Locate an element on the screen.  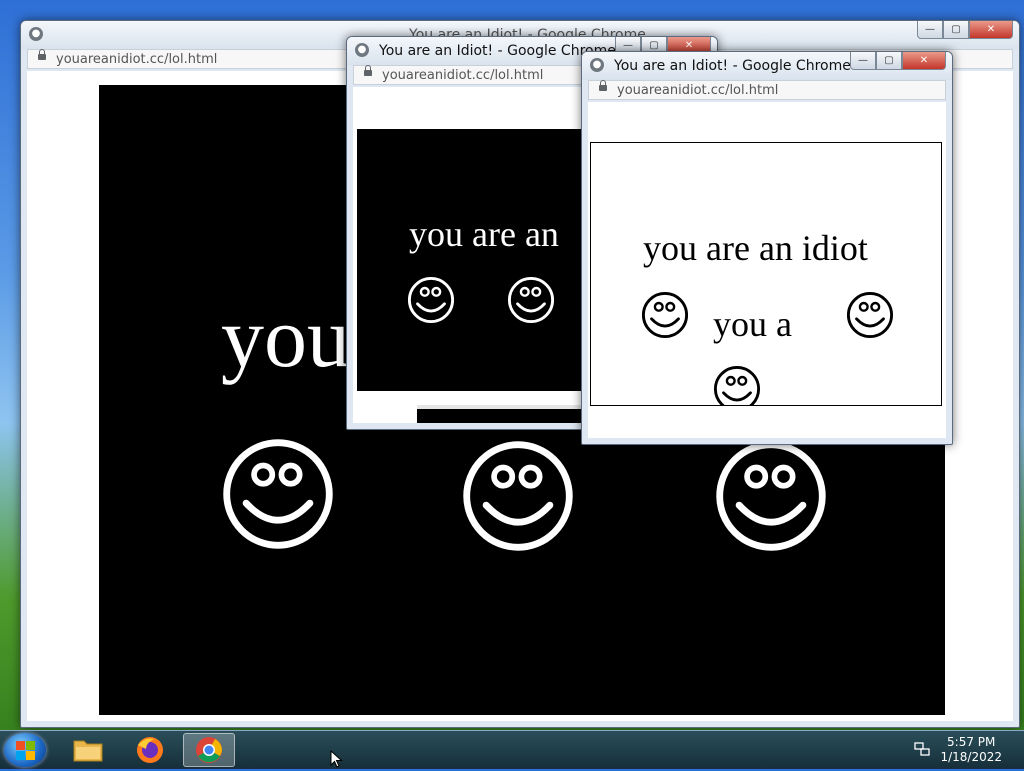
render-glitch is located at coordinates (871, 405).